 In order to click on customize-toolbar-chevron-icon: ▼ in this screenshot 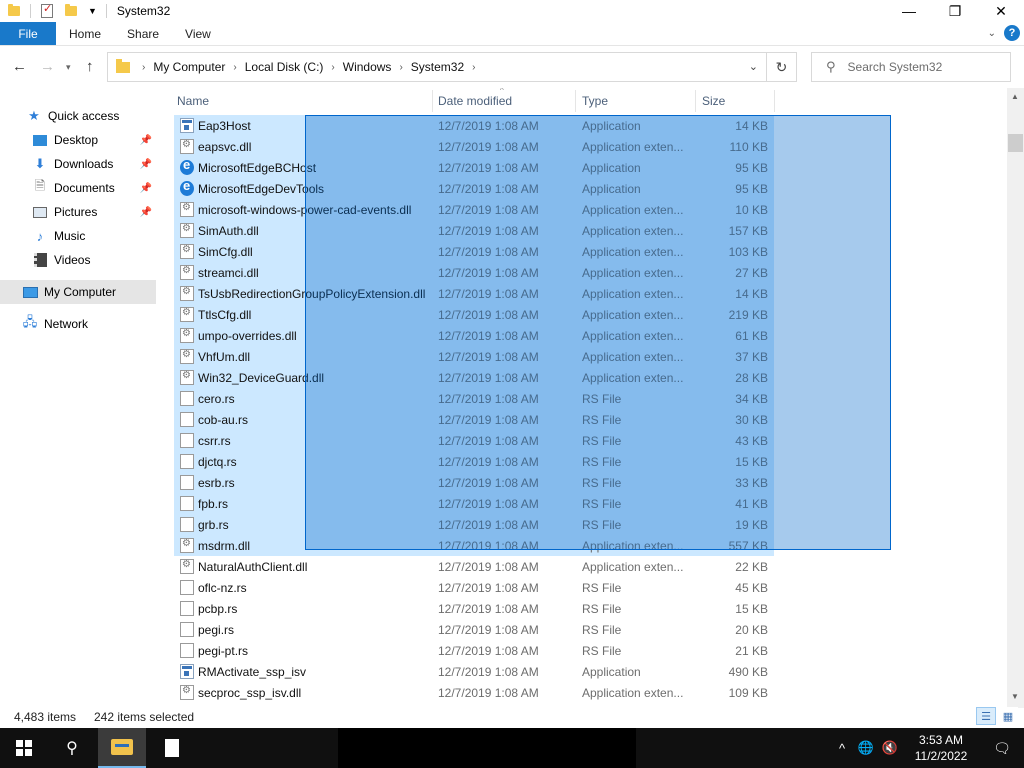, I will do `click(92, 11)`.